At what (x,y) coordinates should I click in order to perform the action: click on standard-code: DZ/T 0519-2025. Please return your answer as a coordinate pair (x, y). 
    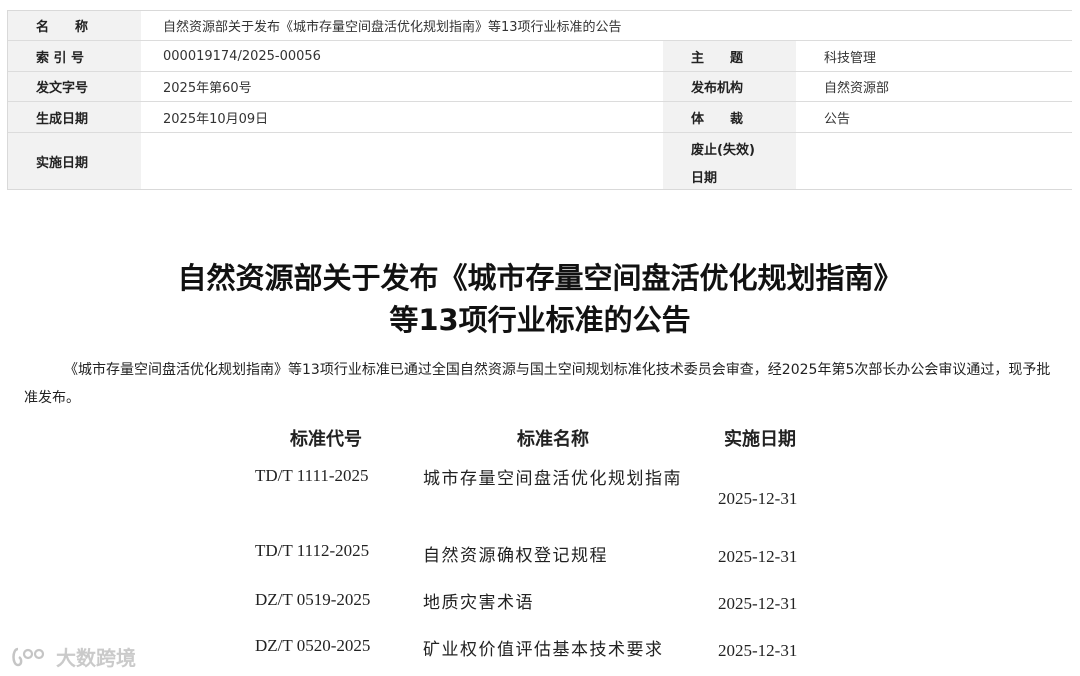
    Looking at the image, I should click on (313, 599).